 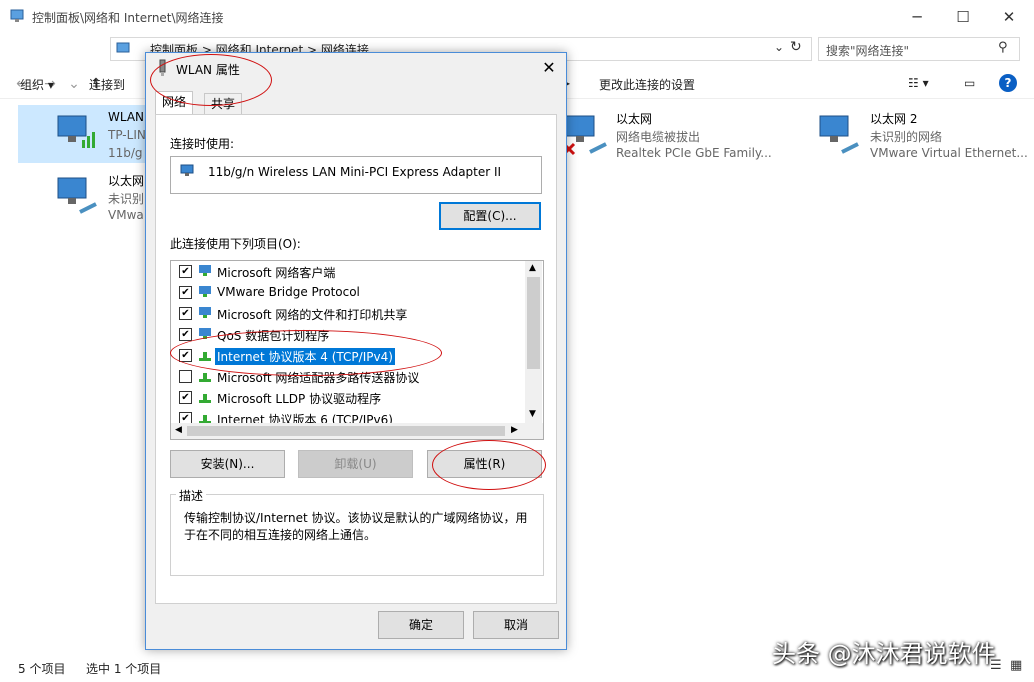 What do you see at coordinates (276, 273) in the screenshot?
I see `list-item-label: Microsoft 网络客户端` at bounding box center [276, 273].